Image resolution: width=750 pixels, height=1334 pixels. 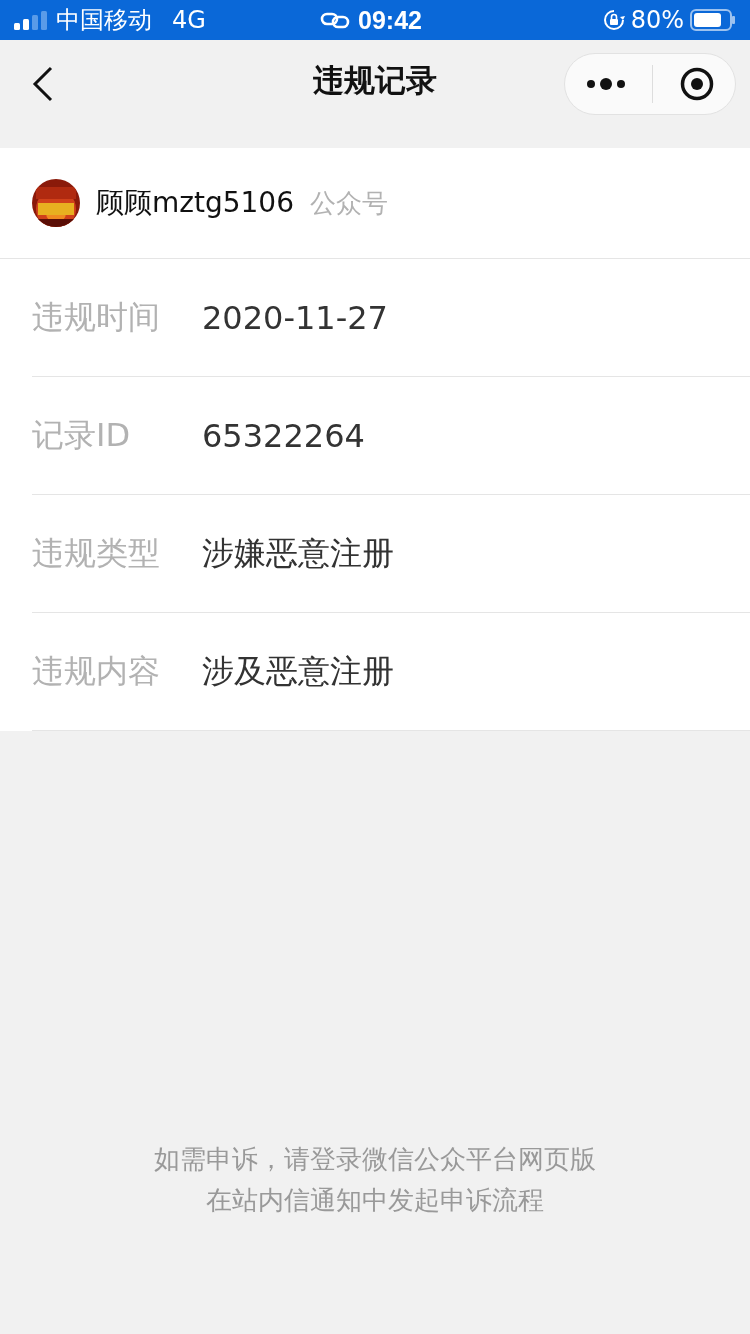 I want to click on rotation-lock-icon, so click(x=613, y=20).